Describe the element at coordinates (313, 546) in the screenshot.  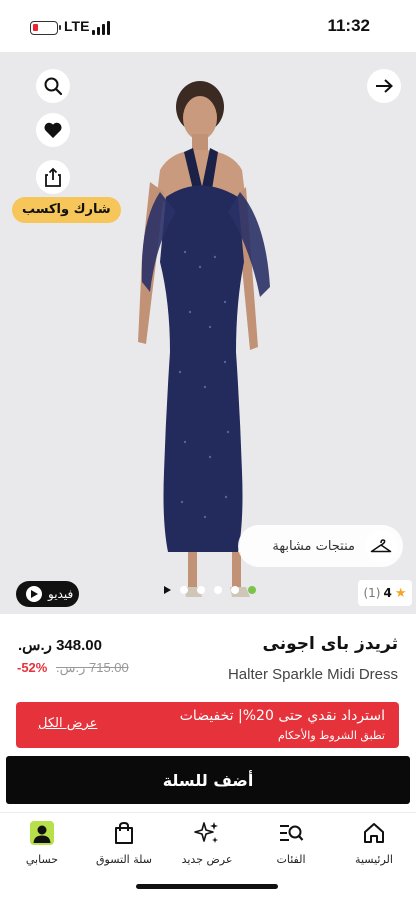
I see `similar-products-label: منتجات مشابهة` at that location.